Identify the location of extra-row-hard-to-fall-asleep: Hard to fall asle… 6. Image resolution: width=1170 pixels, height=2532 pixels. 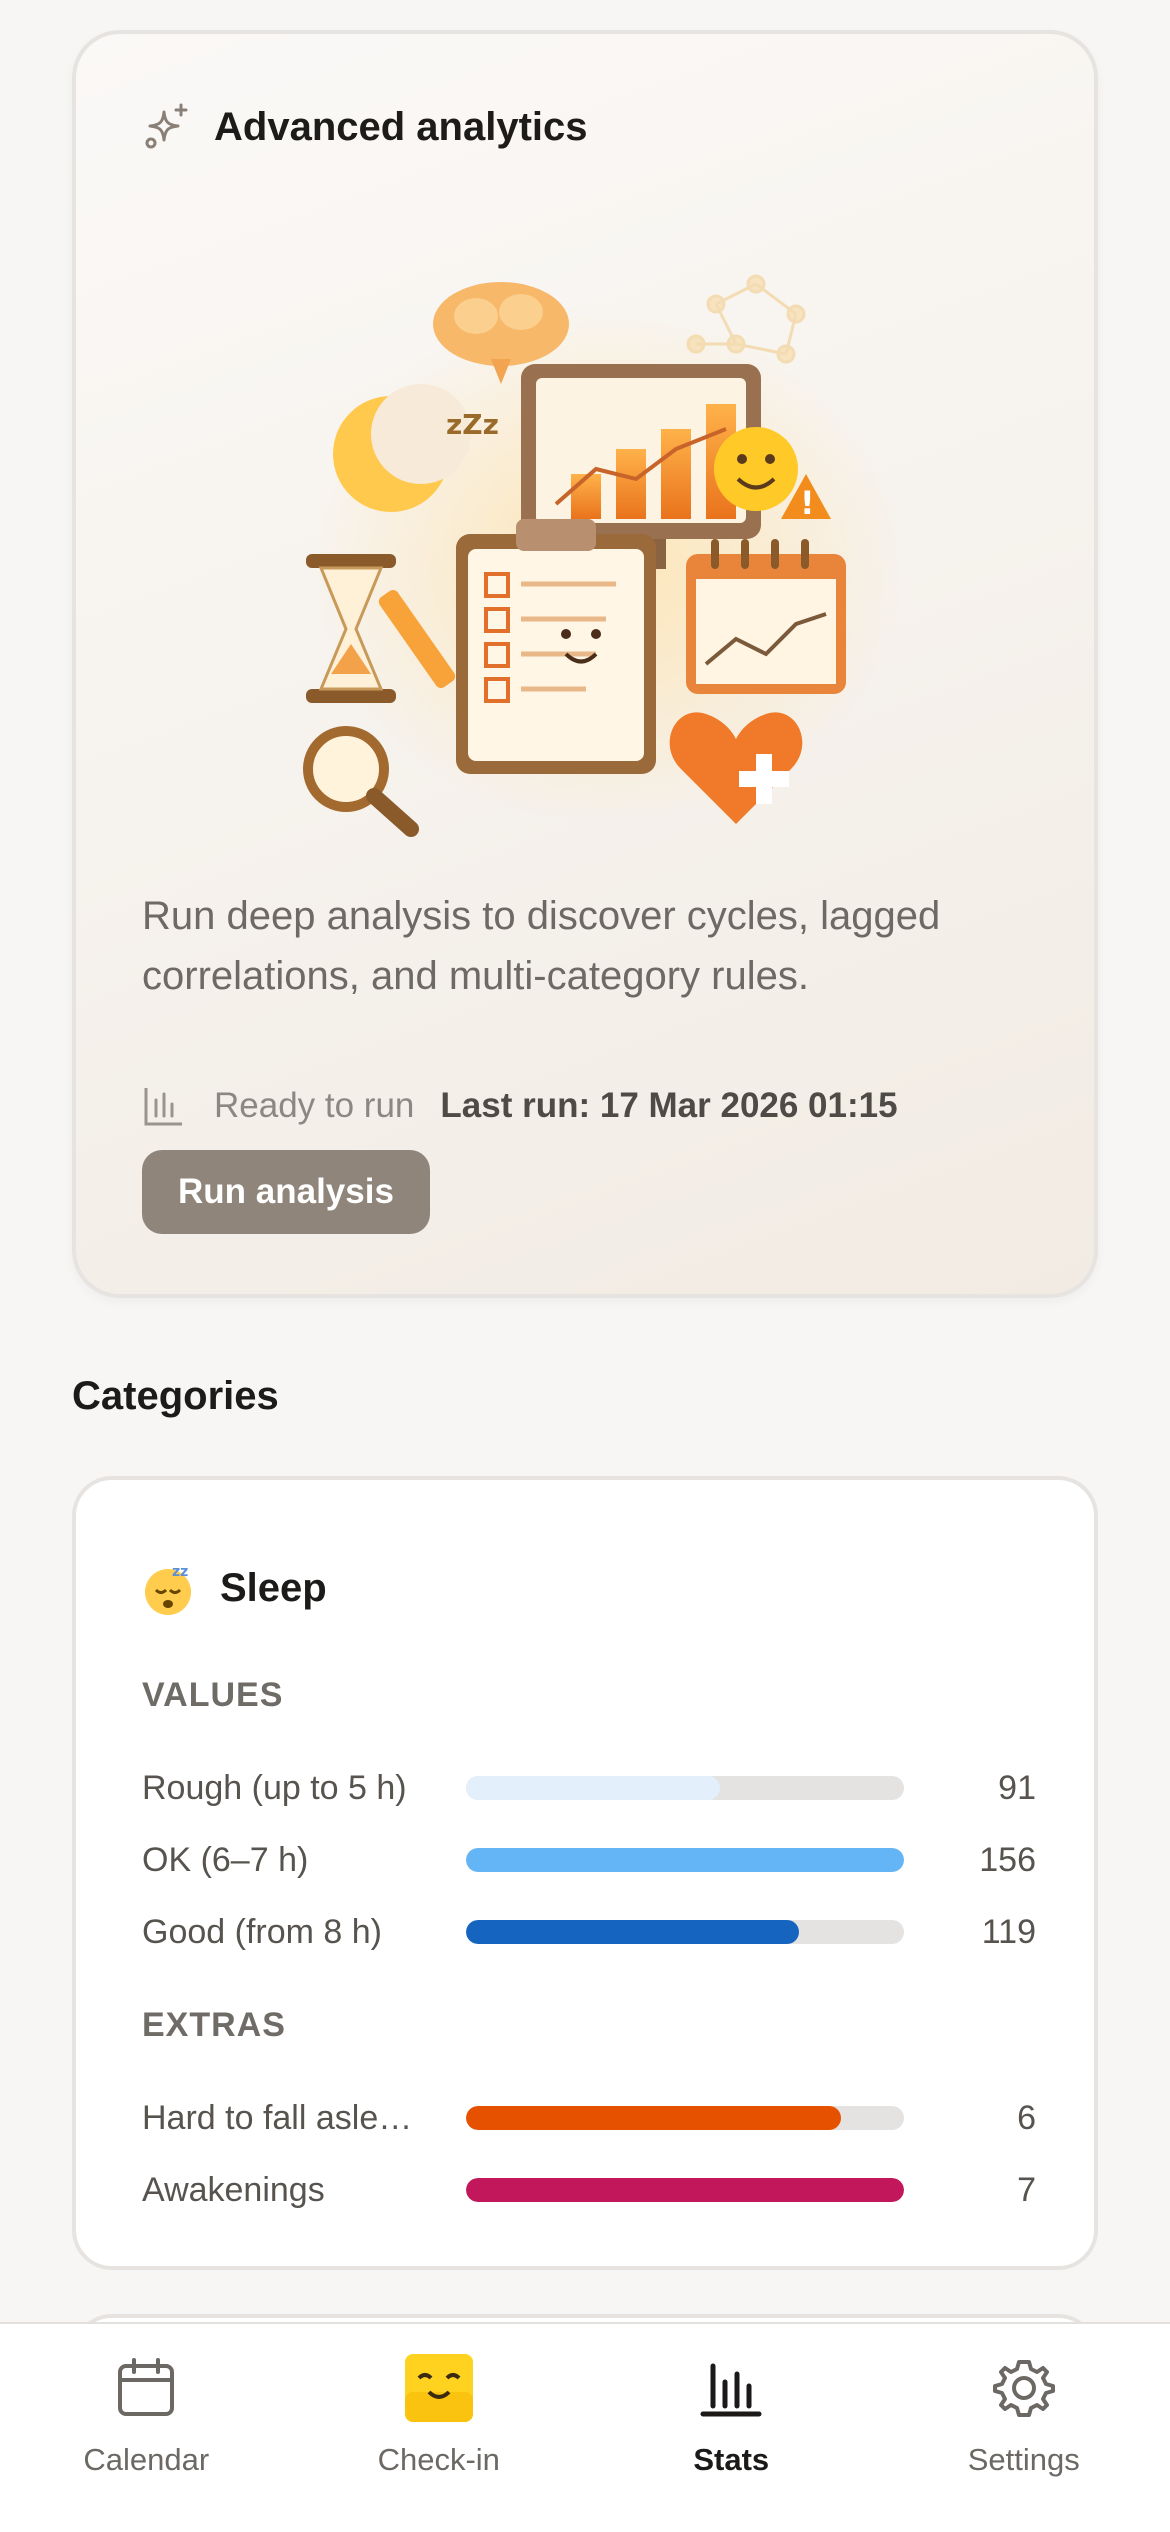
(589, 2118).